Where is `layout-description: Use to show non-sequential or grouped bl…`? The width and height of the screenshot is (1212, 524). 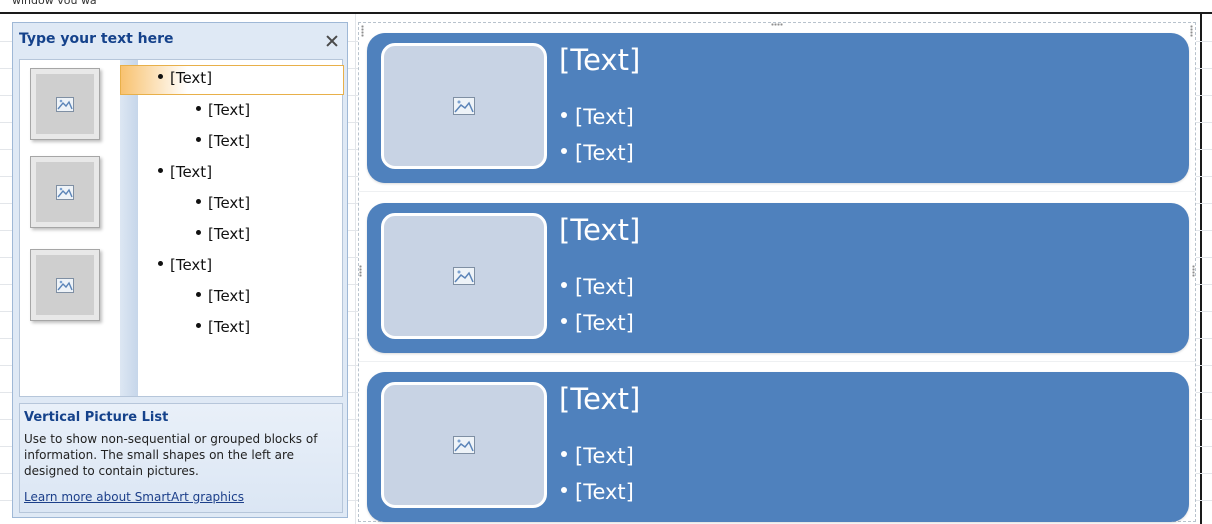
layout-description: Use to show non-sequential or grouped bl… is located at coordinates (171, 455).